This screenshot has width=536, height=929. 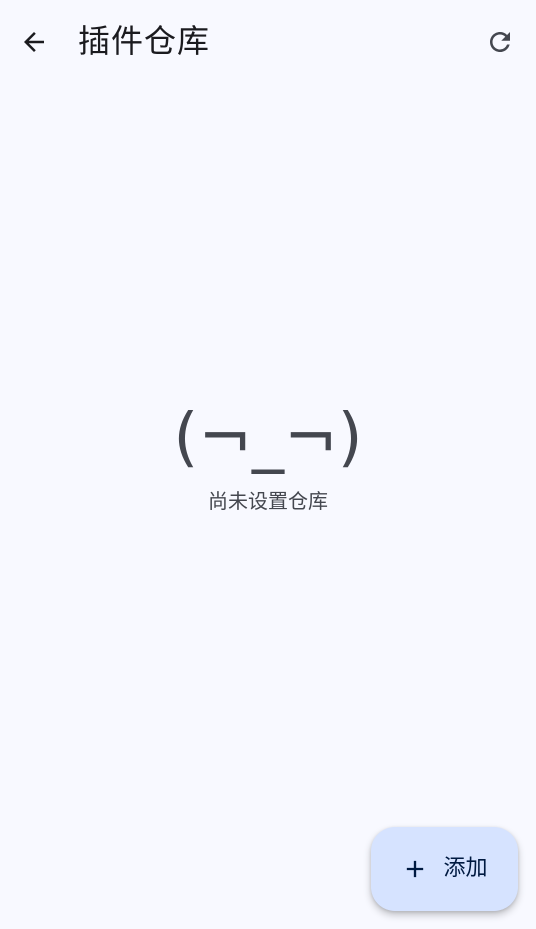 I want to click on empty-state: (¬_¬) 尚未设置仓库, so click(x=268, y=455).